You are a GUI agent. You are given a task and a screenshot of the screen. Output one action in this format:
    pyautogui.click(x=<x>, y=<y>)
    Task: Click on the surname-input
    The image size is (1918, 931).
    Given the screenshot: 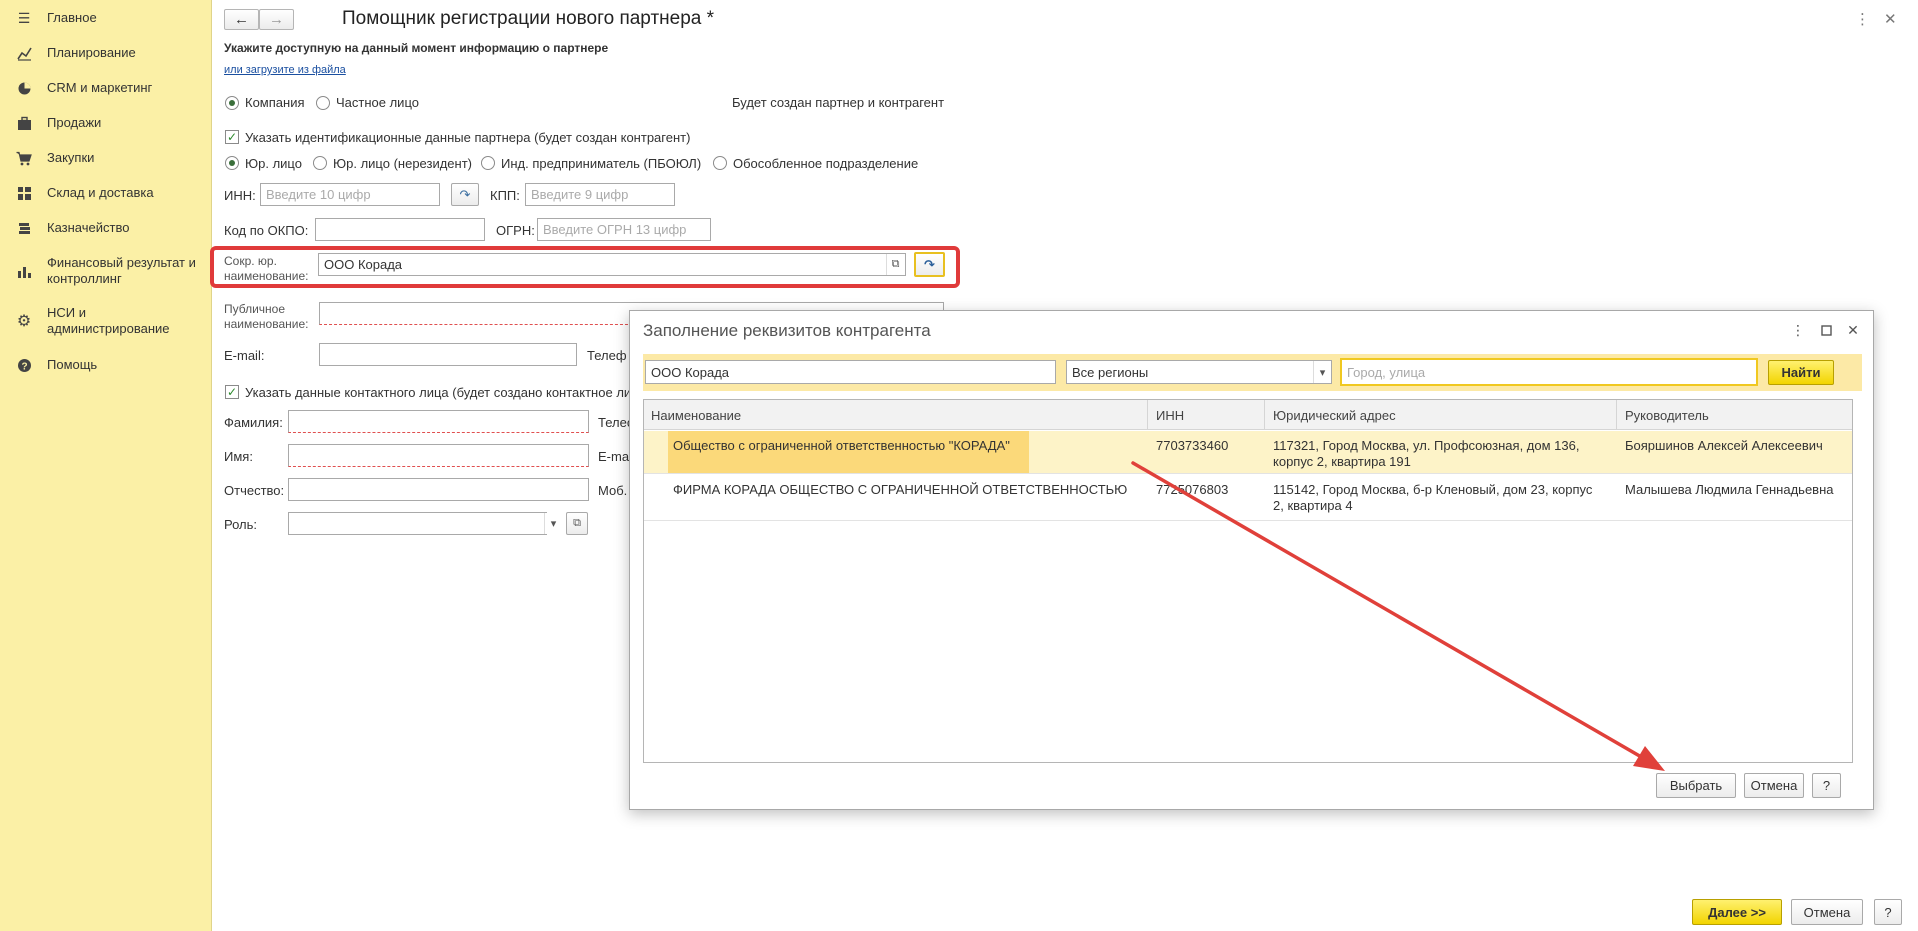 What is the action you would take?
    pyautogui.click(x=438, y=421)
    